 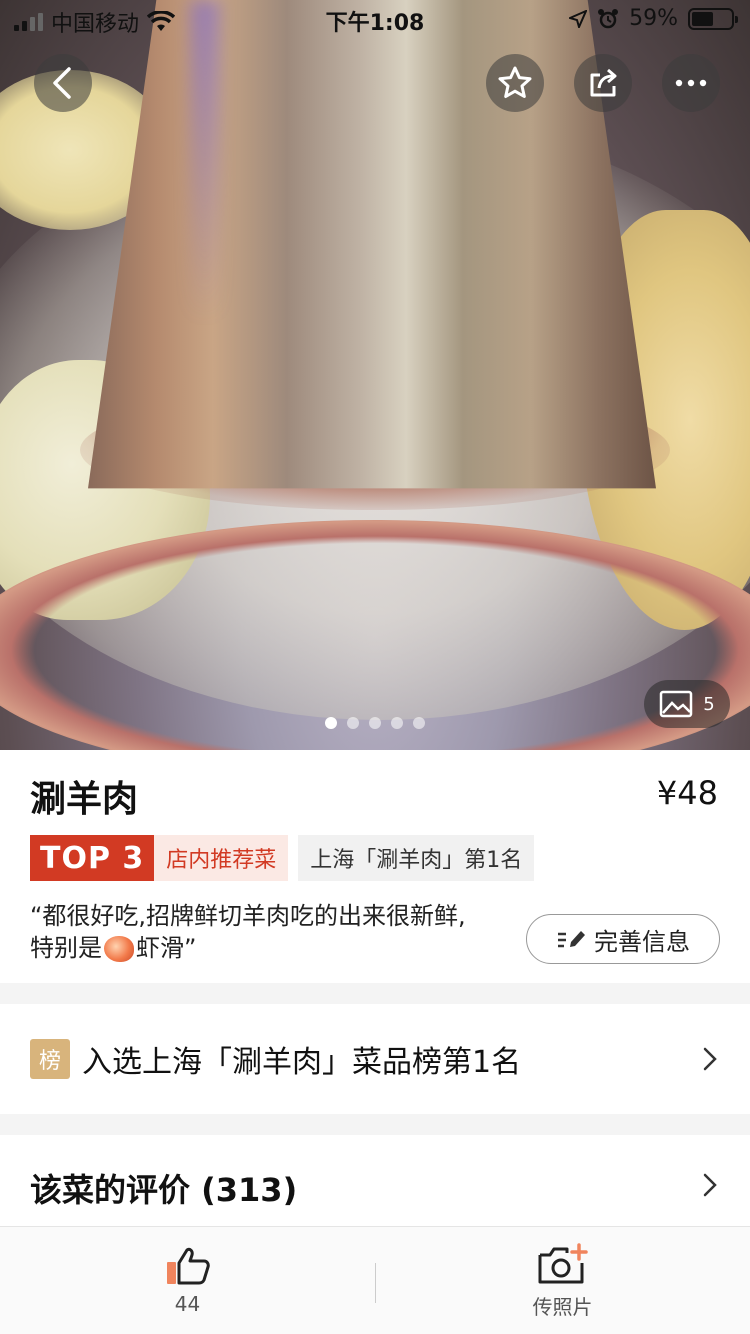 I want to click on edit-pencil-icon, so click(x=571, y=939).